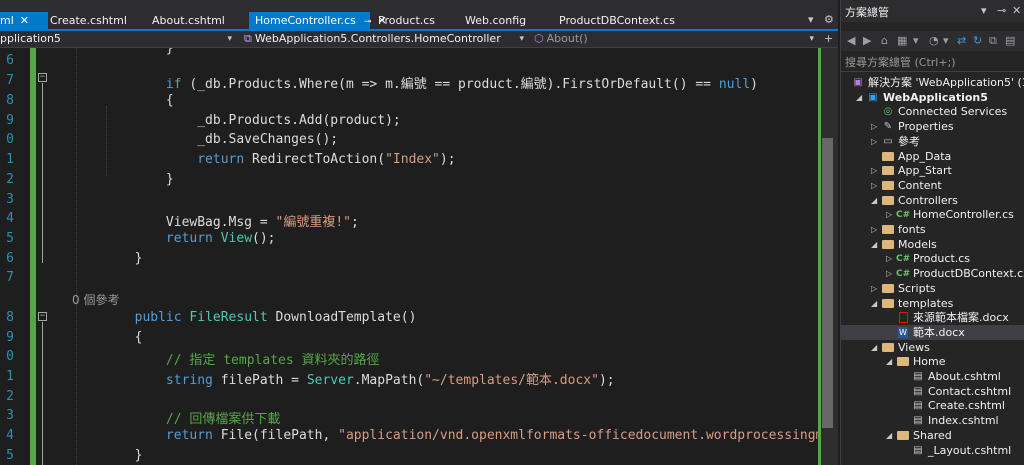 This screenshot has height=465, width=1024. What do you see at coordinates (236, 120) in the screenshot?
I see `code-line: _db.Products.Add(product);` at bounding box center [236, 120].